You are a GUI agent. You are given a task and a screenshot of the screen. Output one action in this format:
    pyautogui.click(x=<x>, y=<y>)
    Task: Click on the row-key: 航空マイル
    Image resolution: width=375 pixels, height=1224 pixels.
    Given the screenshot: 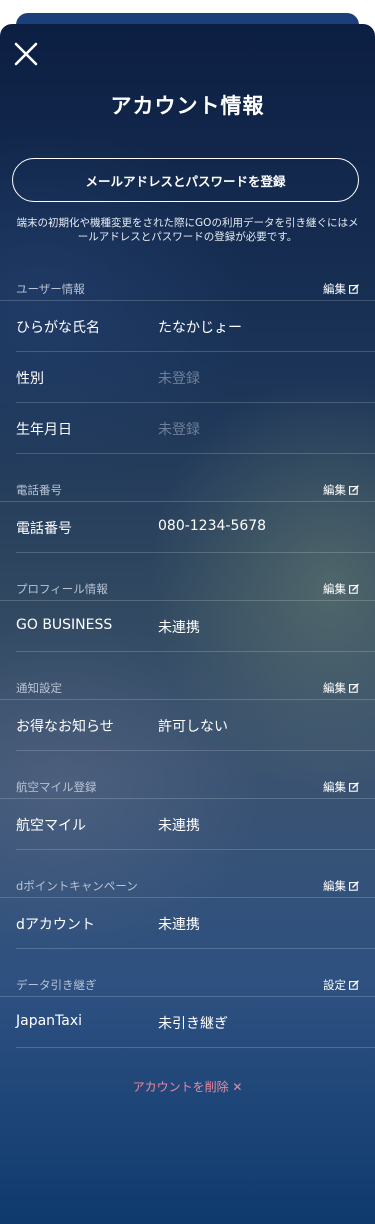 What is the action you would take?
    pyautogui.click(x=51, y=826)
    